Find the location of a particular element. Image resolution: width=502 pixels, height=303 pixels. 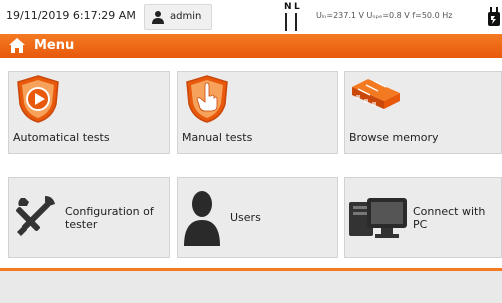

user-silhouette-icon is located at coordinates (202, 218).